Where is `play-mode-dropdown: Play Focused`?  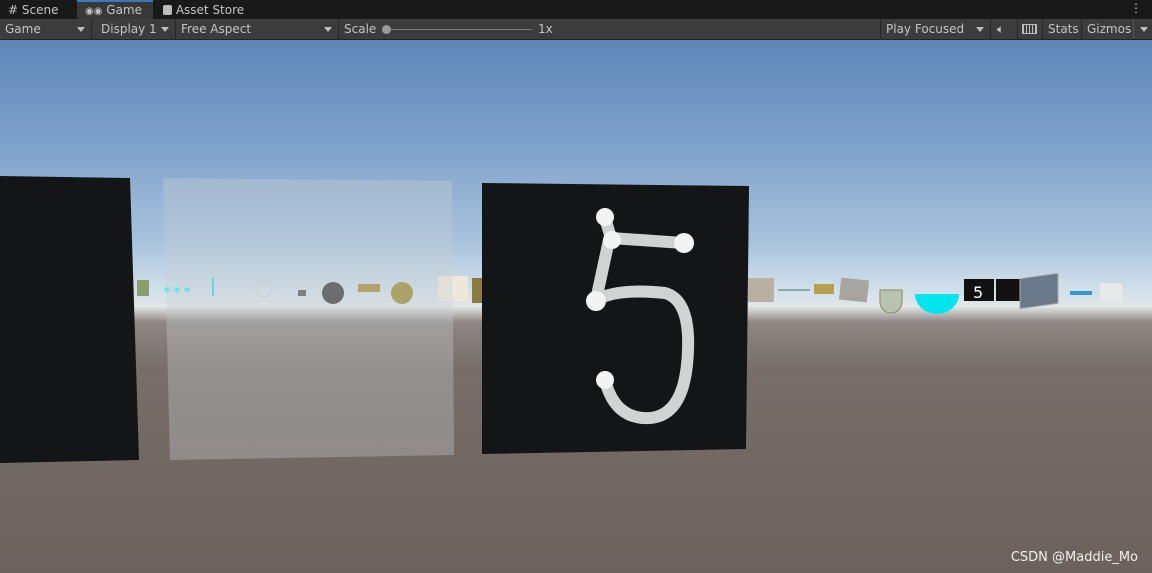
play-mode-dropdown: Play Focused is located at coordinates (935, 29).